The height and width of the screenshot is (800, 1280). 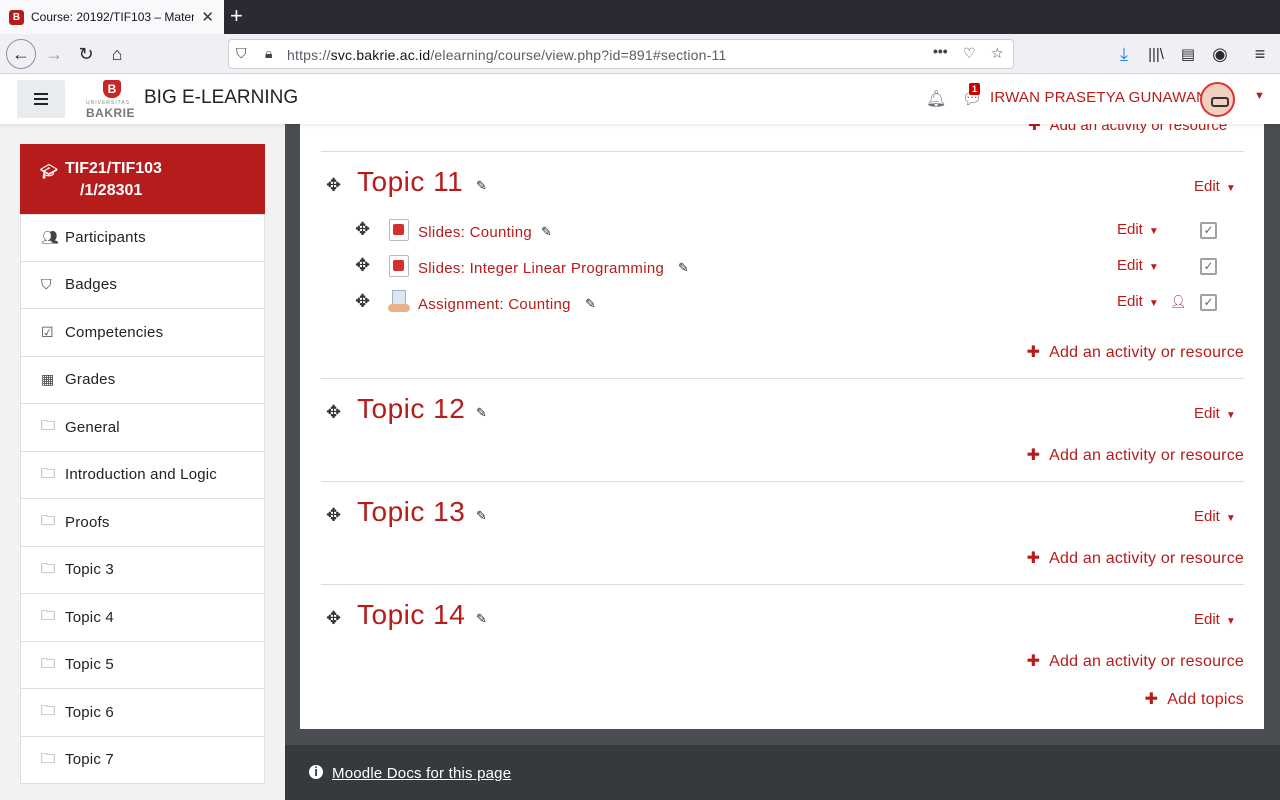 What do you see at coordinates (1220, 54) in the screenshot?
I see `account-icon: ◉` at bounding box center [1220, 54].